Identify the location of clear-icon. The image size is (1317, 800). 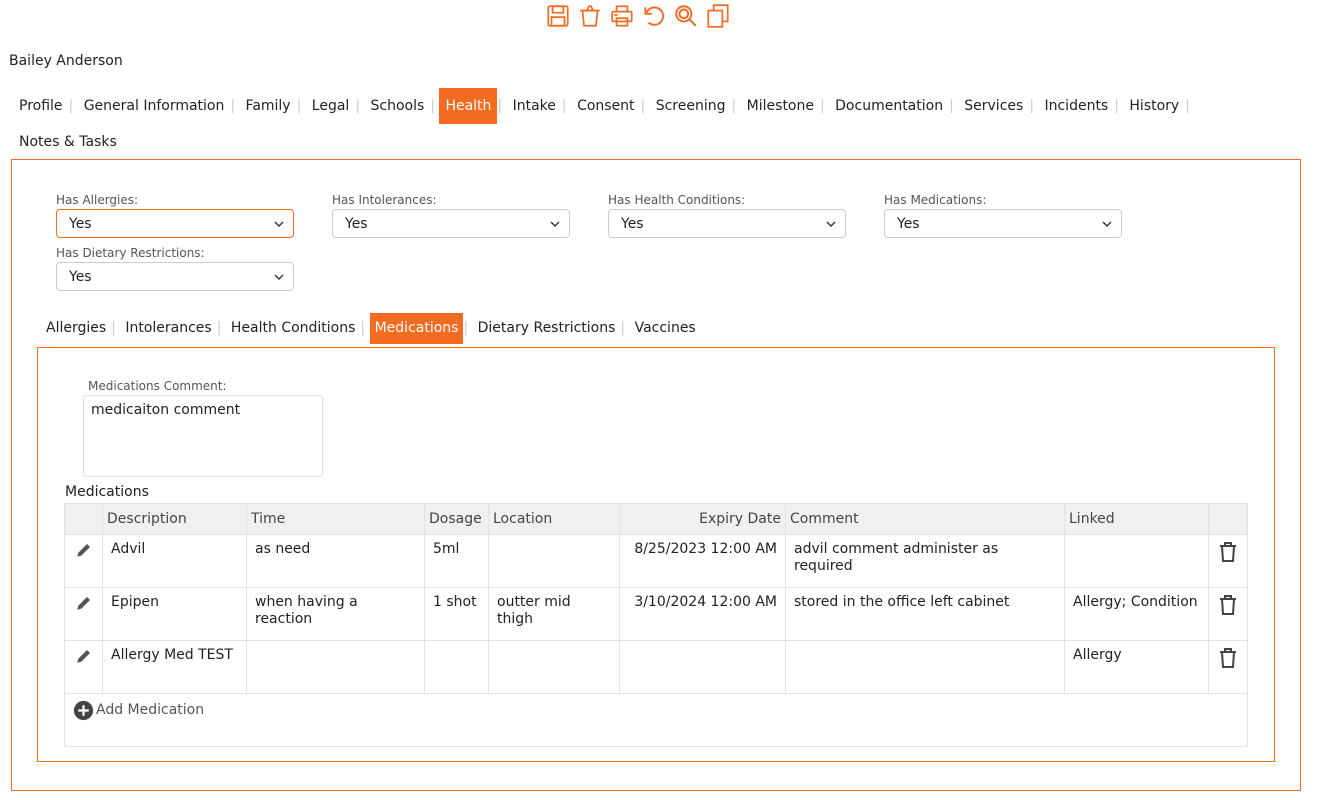
(590, 16).